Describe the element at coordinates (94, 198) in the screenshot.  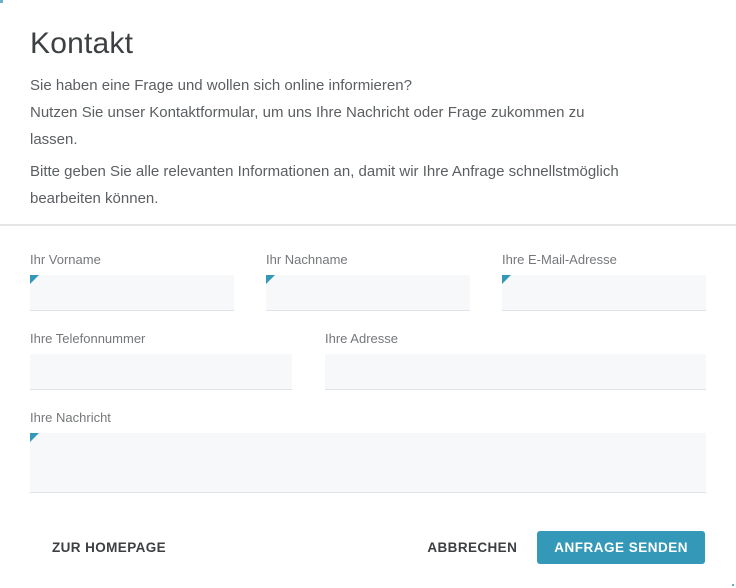
I see `note-line-2: bearbeiten können.` at that location.